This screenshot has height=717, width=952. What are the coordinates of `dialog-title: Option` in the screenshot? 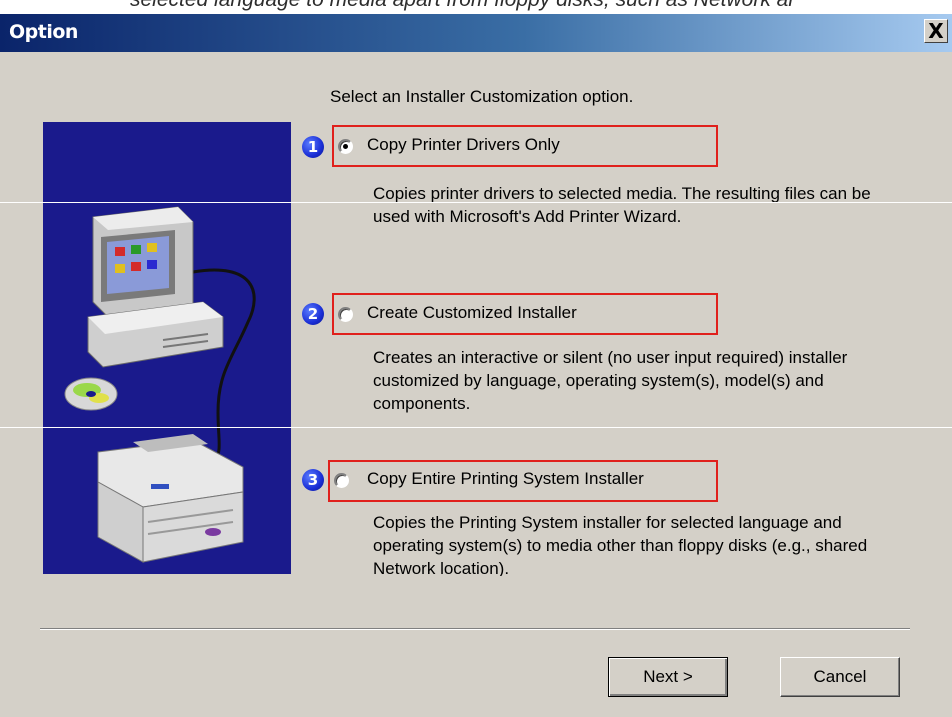 It's located at (43, 32).